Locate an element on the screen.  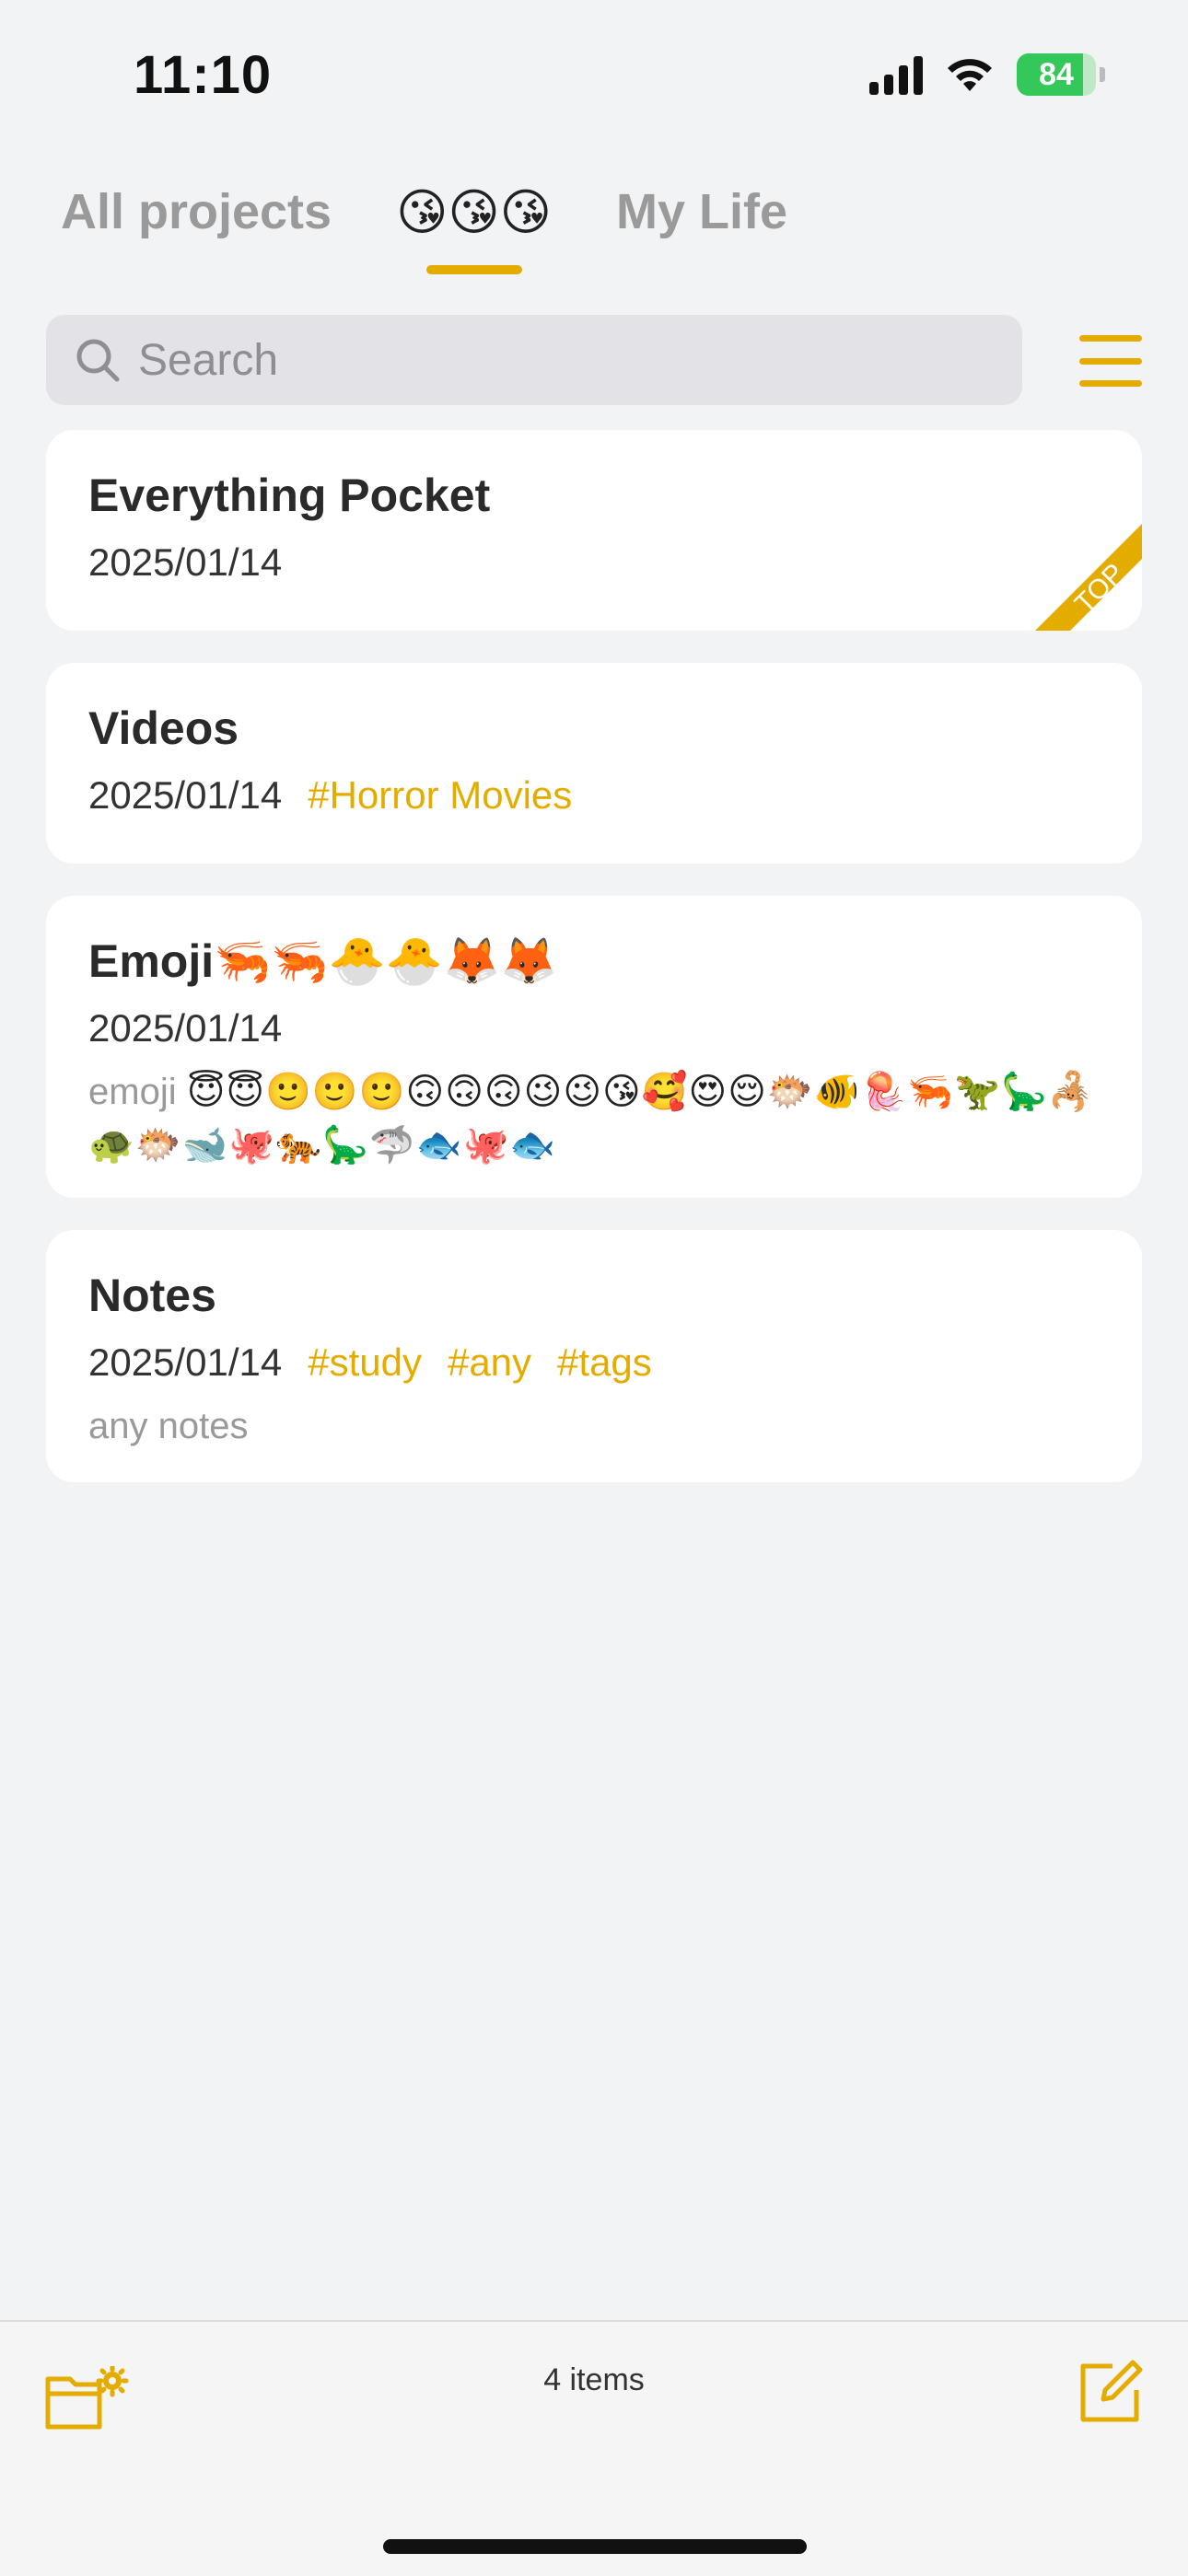
cellular-signal-icon is located at coordinates (896, 74).